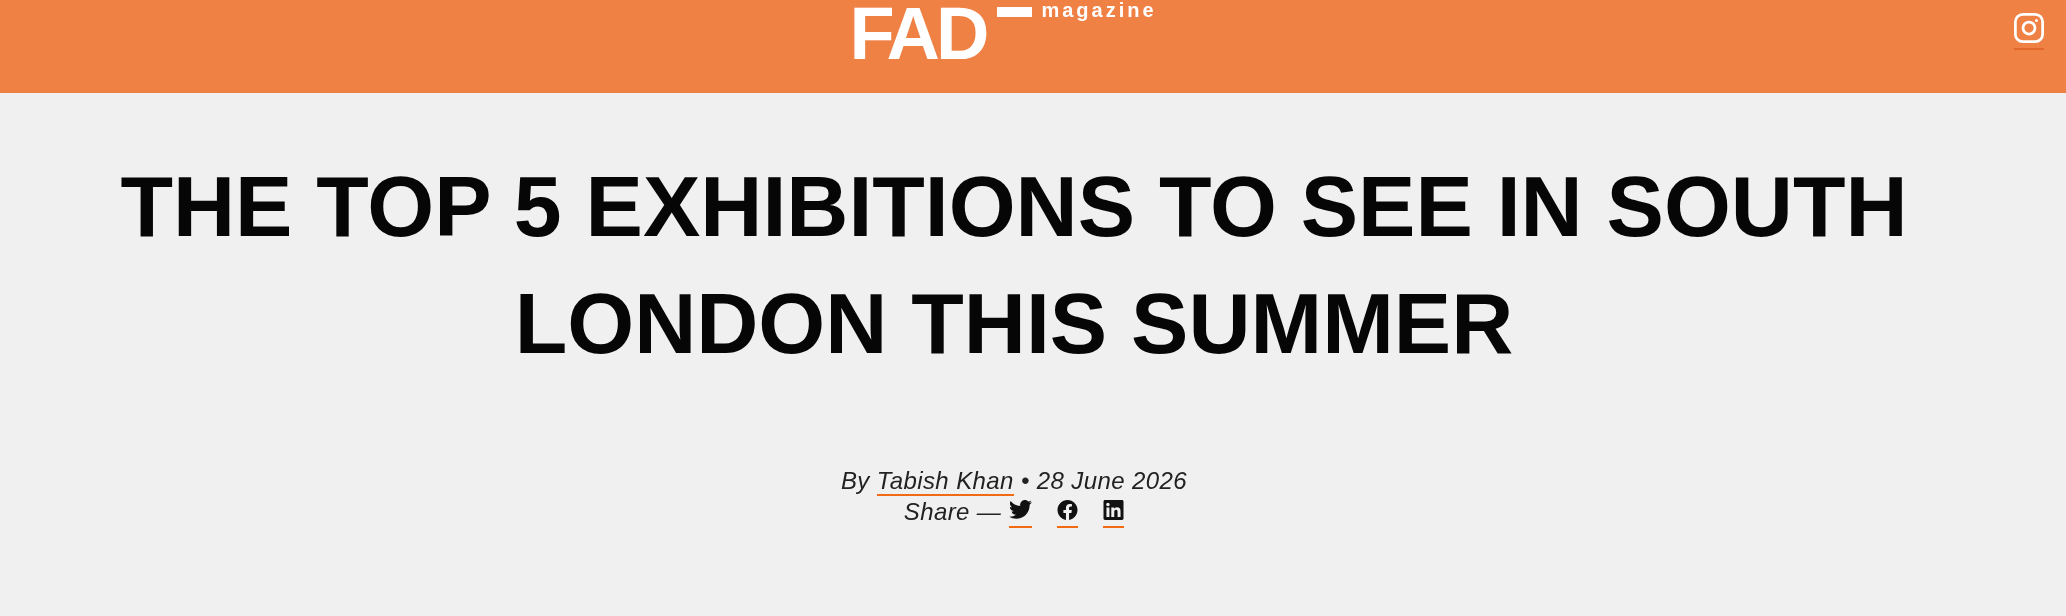  What do you see at coordinates (952, 512) in the screenshot?
I see `share-label: Share —` at bounding box center [952, 512].